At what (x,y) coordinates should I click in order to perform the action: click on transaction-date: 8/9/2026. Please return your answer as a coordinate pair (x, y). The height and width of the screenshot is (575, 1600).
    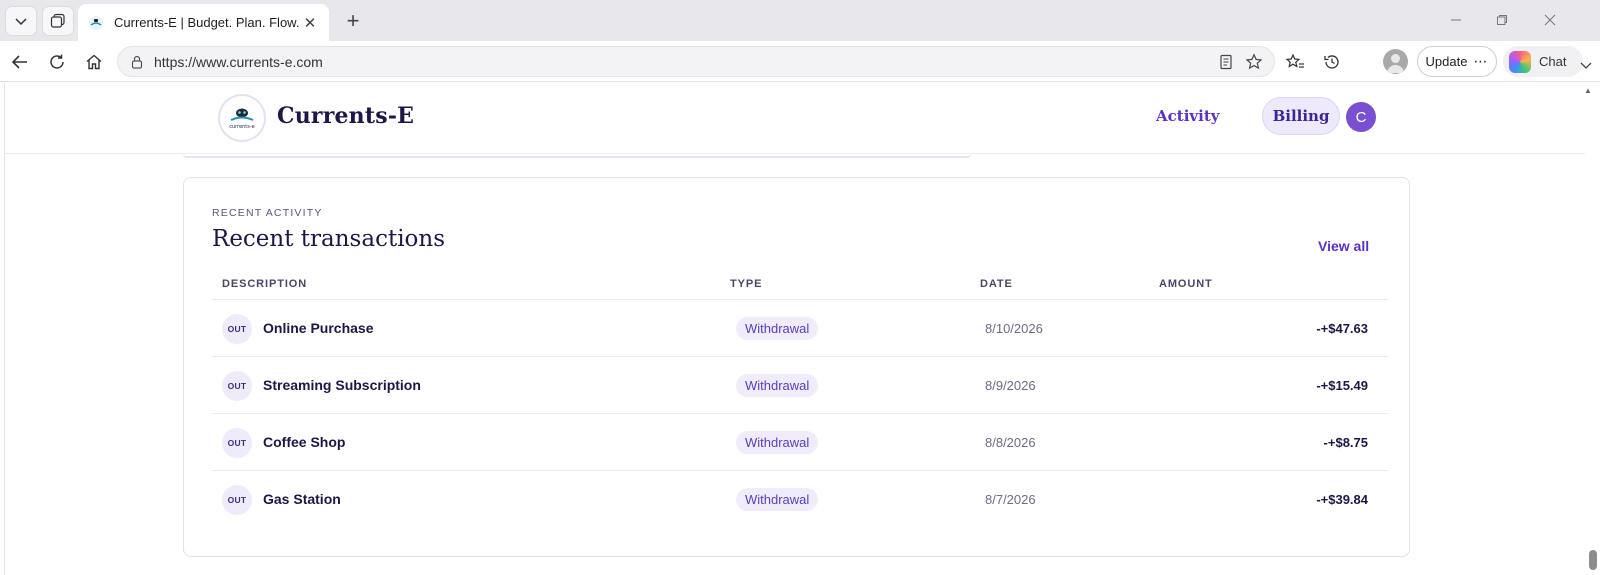
    Looking at the image, I should click on (1010, 385).